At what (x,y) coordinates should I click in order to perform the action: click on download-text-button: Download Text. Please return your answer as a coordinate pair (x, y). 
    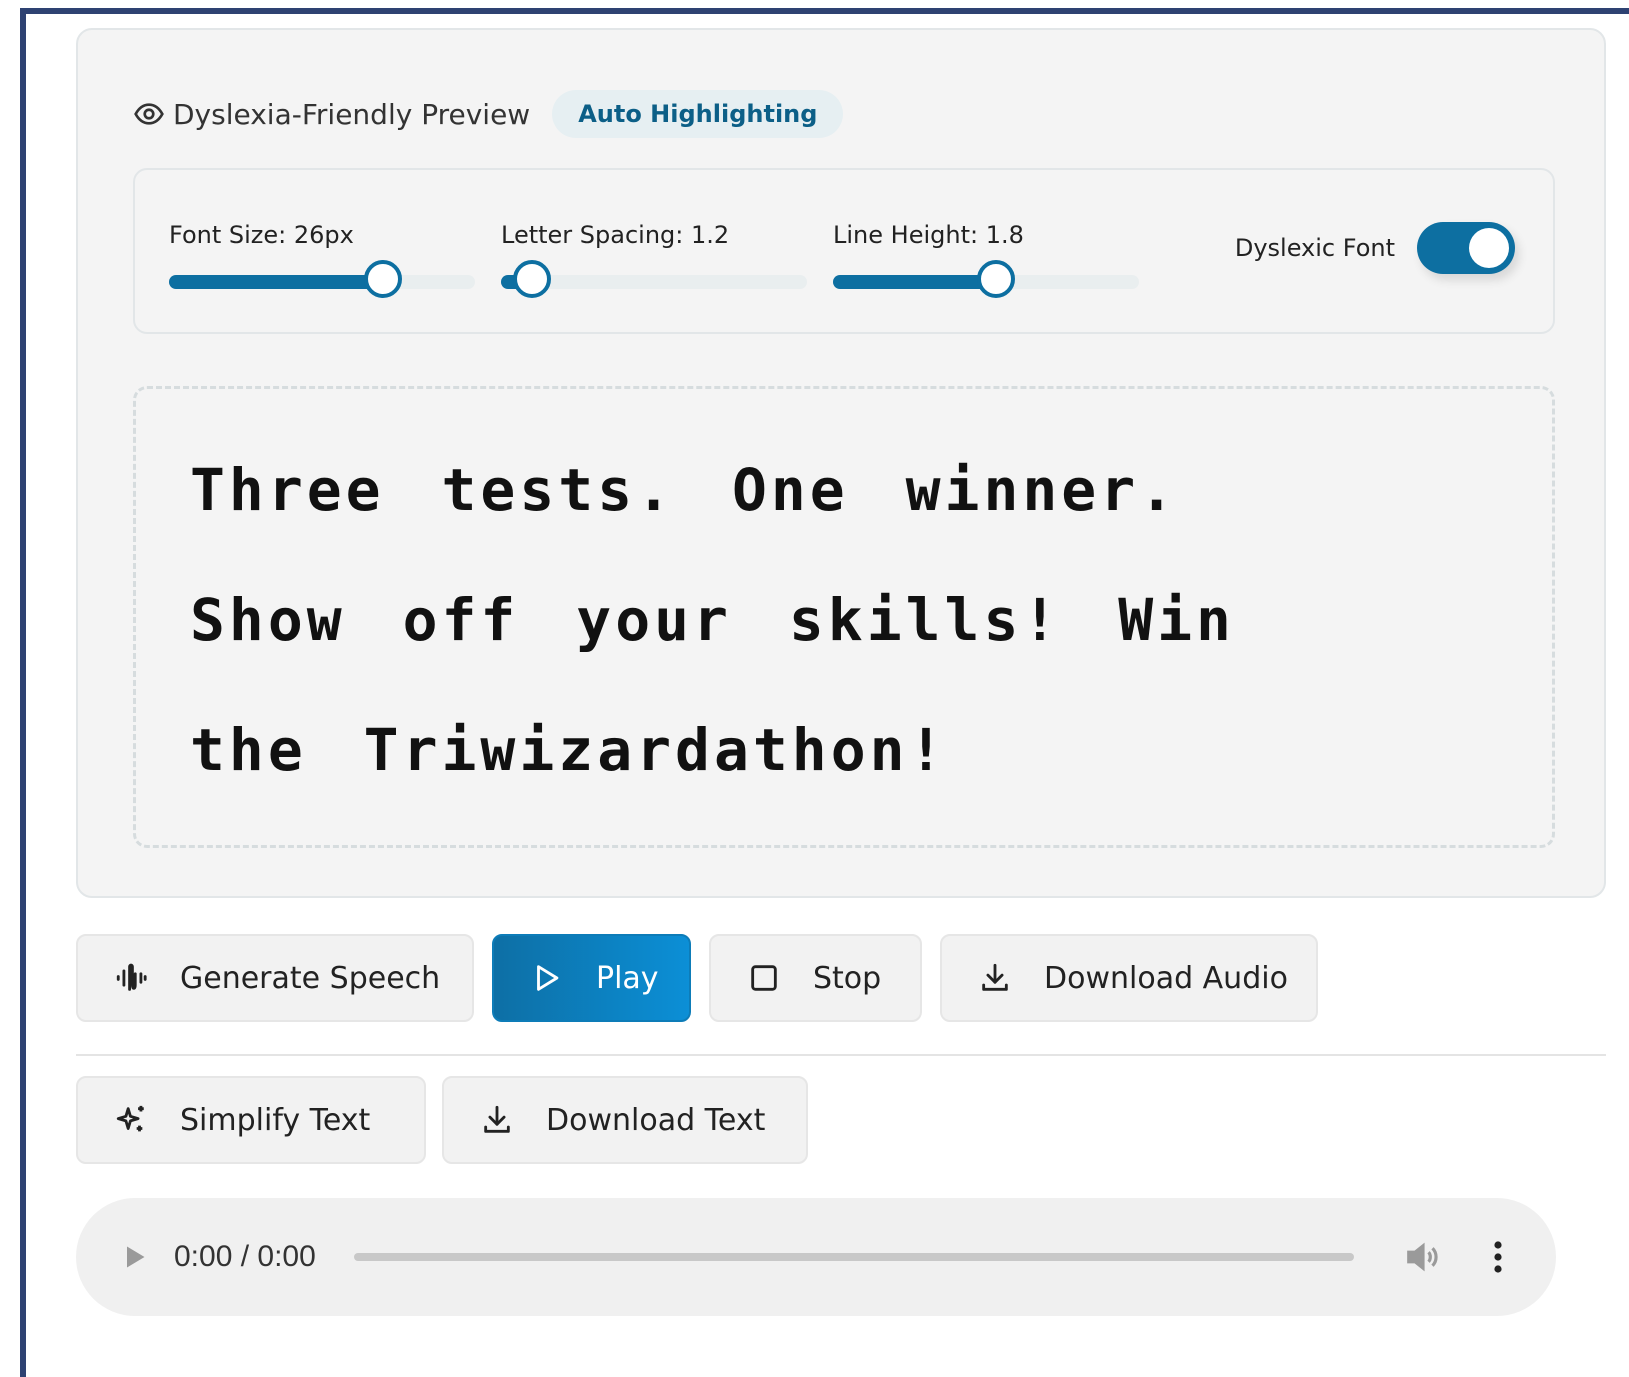
    Looking at the image, I should click on (625, 1120).